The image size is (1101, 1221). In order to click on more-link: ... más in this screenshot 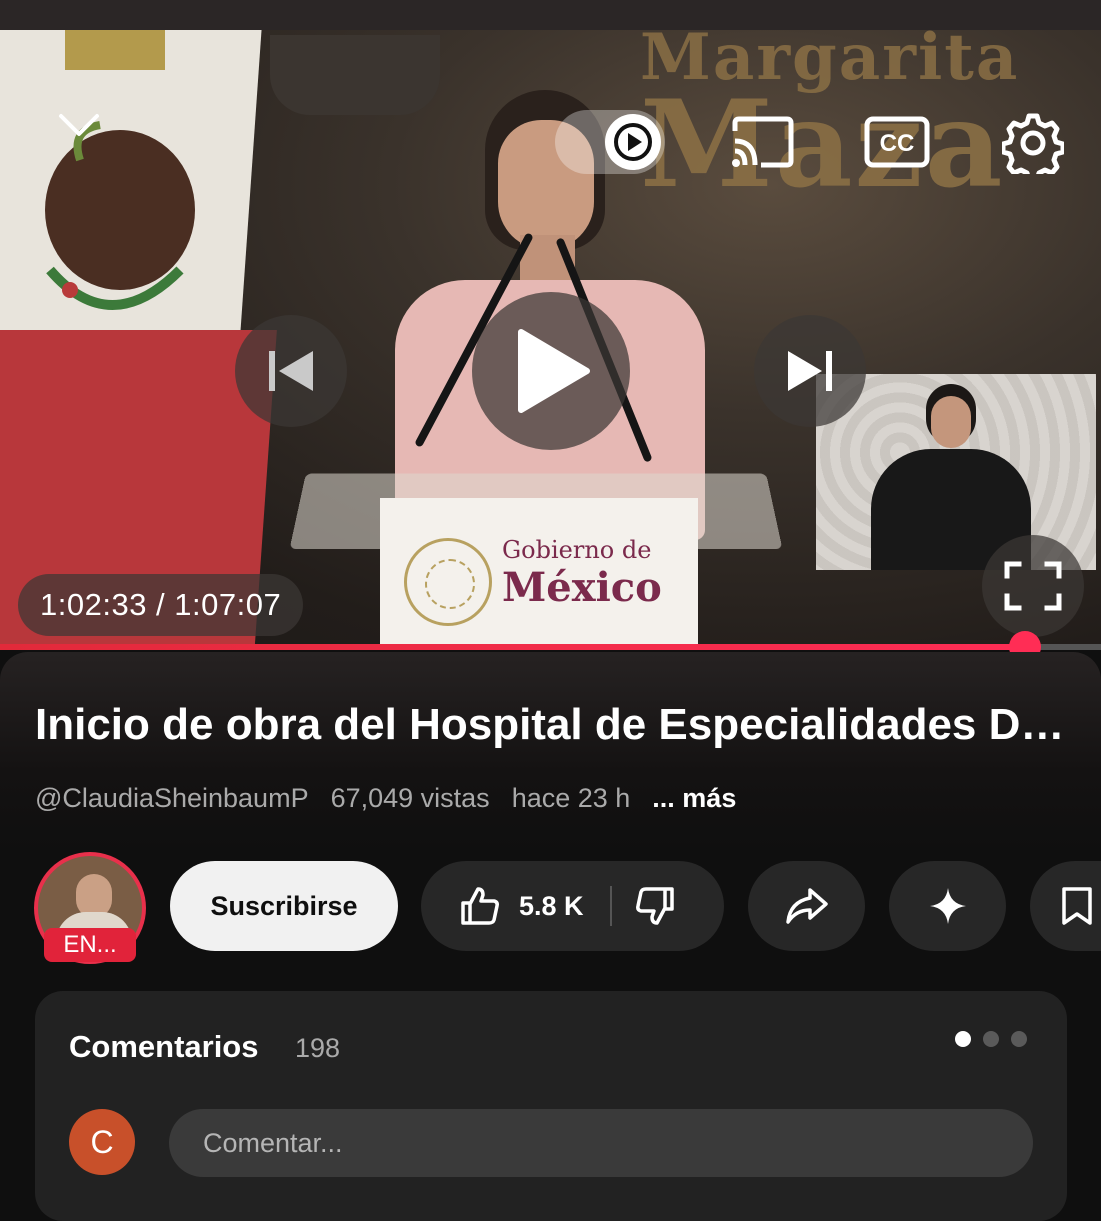, I will do `click(694, 798)`.